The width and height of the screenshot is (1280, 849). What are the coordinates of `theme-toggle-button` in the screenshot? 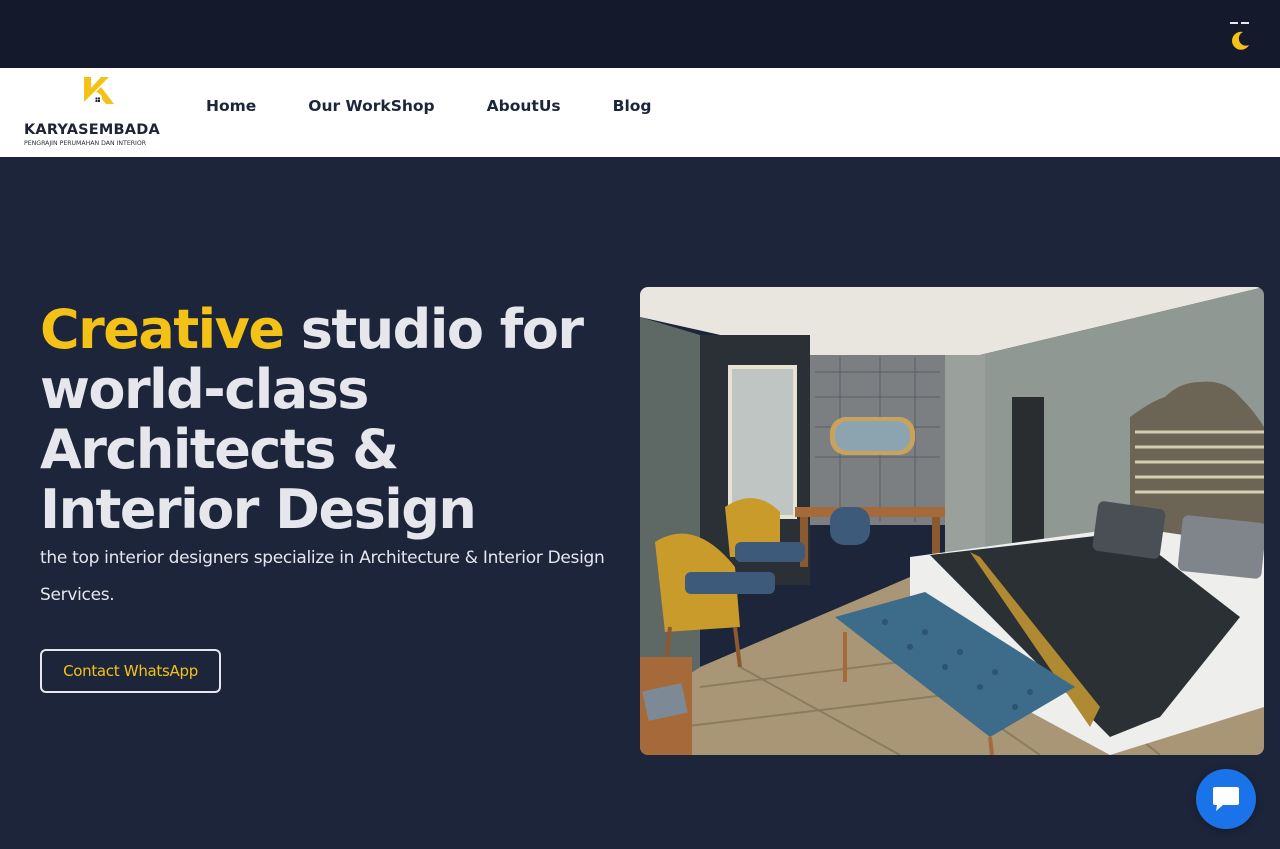 It's located at (1240, 36).